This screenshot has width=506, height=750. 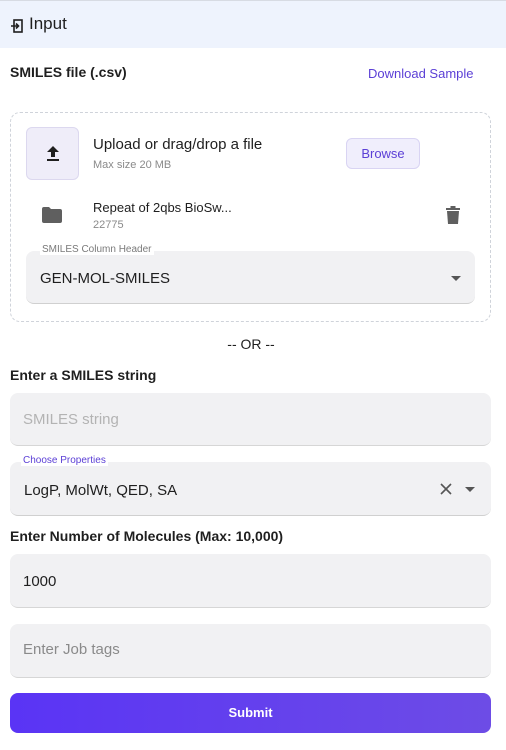 I want to click on download-sample-link: Download Sample, so click(x=421, y=73).